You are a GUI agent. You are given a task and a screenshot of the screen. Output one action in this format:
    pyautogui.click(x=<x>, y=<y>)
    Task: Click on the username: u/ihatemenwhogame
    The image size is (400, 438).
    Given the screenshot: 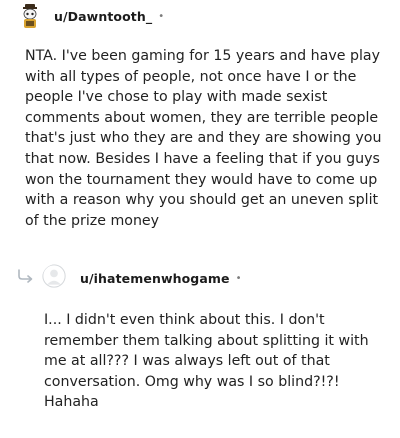 What is the action you would take?
    pyautogui.click(x=155, y=278)
    